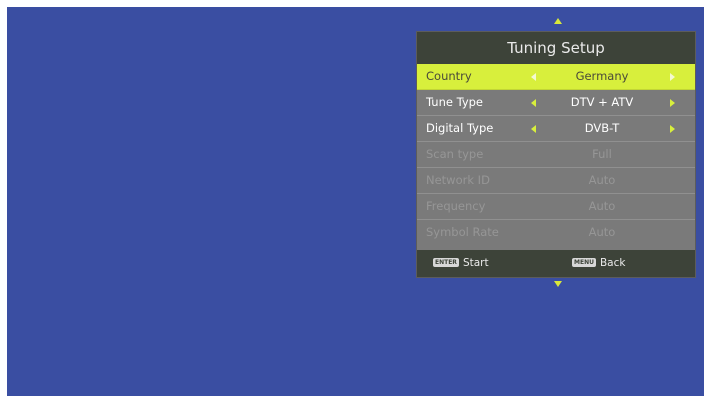  What do you see at coordinates (556, 207) in the screenshot?
I see `menu-row-frequency: Frequency Auto` at bounding box center [556, 207].